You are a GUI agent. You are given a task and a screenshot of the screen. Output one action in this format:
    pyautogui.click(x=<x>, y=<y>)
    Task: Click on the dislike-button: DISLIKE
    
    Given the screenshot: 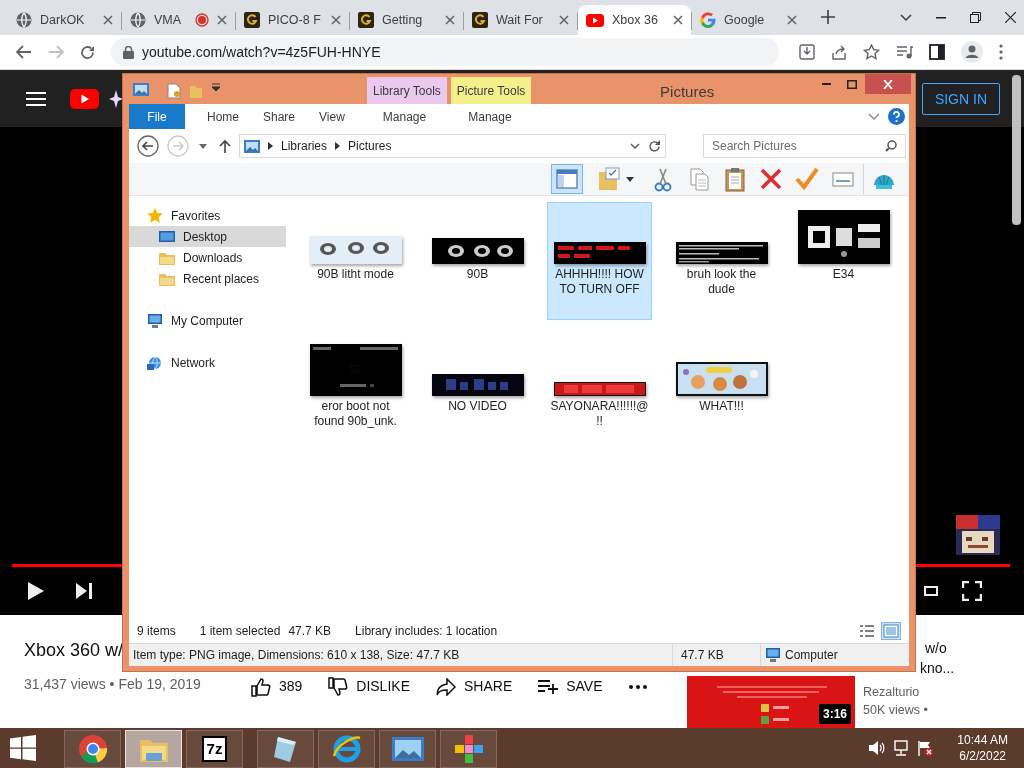 What is the action you would take?
    pyautogui.click(x=369, y=686)
    